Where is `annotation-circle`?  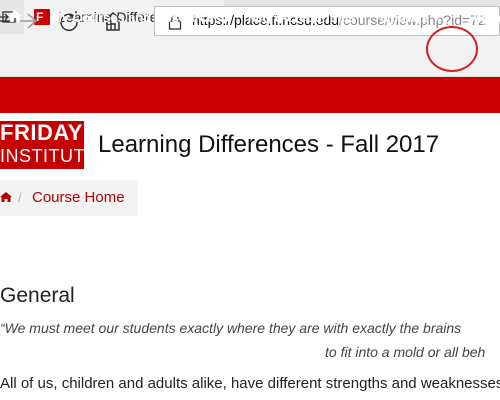 annotation-circle is located at coordinates (452, 49).